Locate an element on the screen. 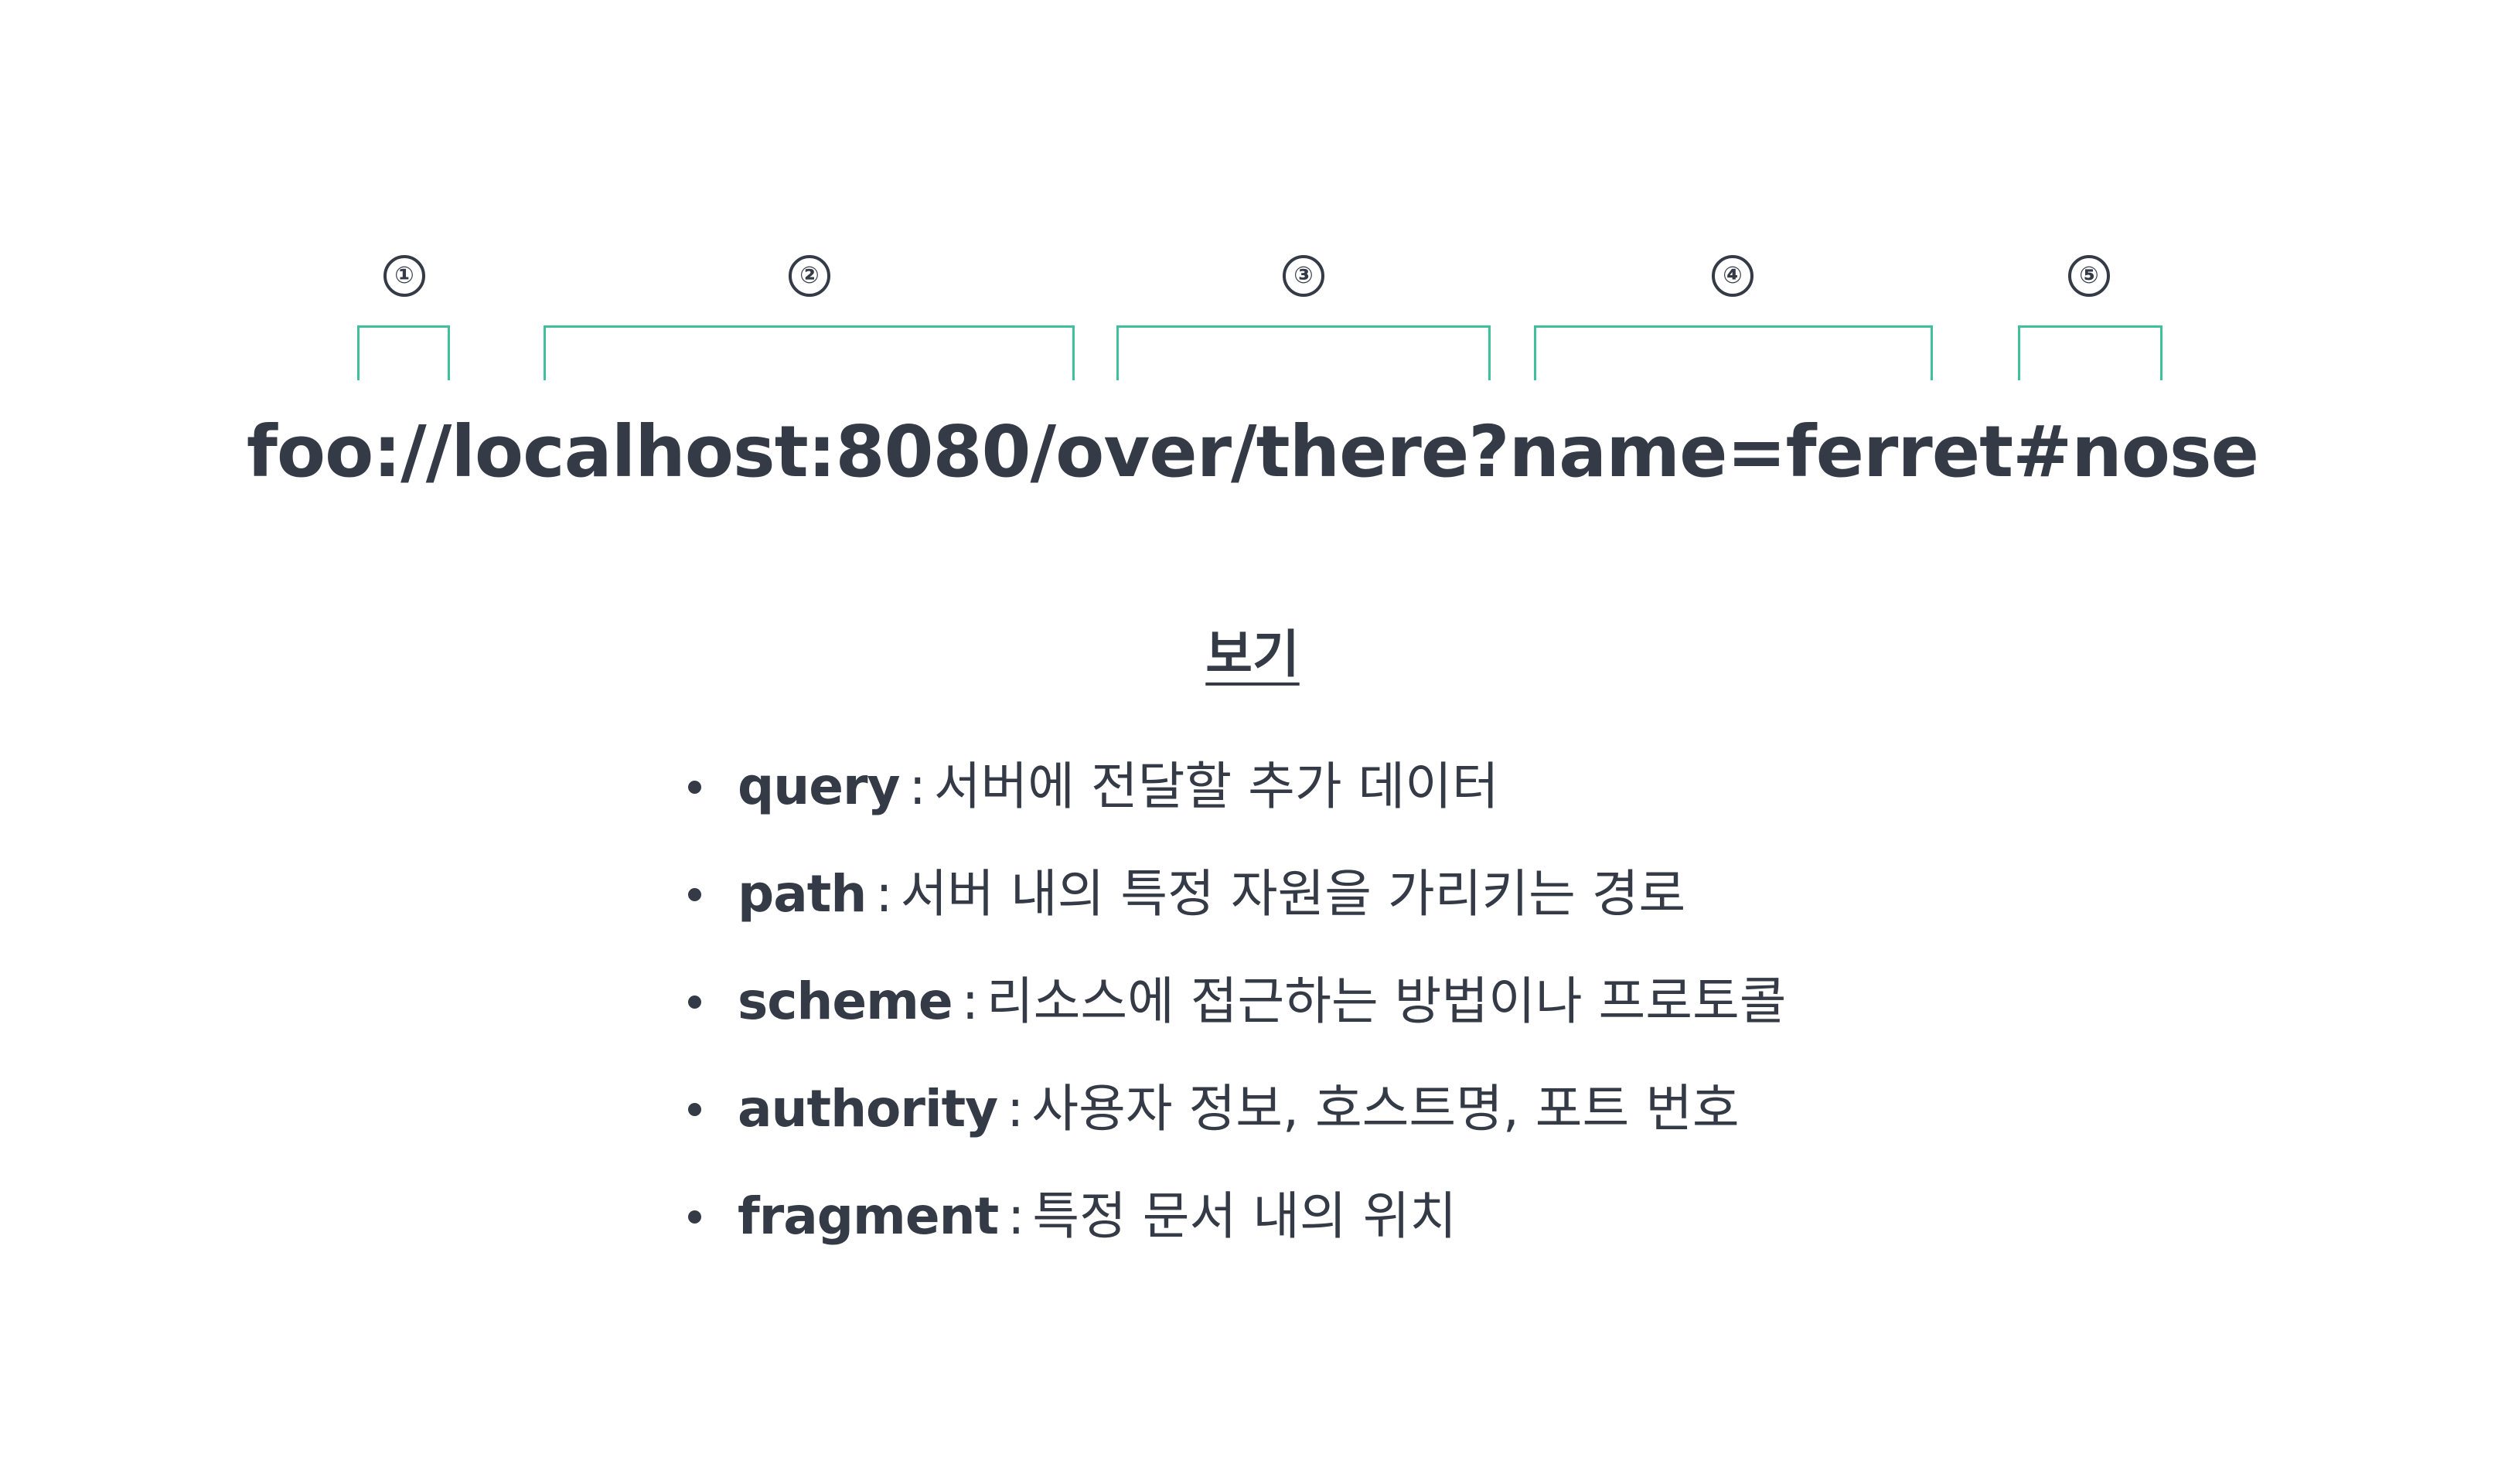 The height and width of the screenshot is (1484, 2505). legend-description: 사용자 정보, 호스트명, 포트 번호 is located at coordinates (1385, 1109).